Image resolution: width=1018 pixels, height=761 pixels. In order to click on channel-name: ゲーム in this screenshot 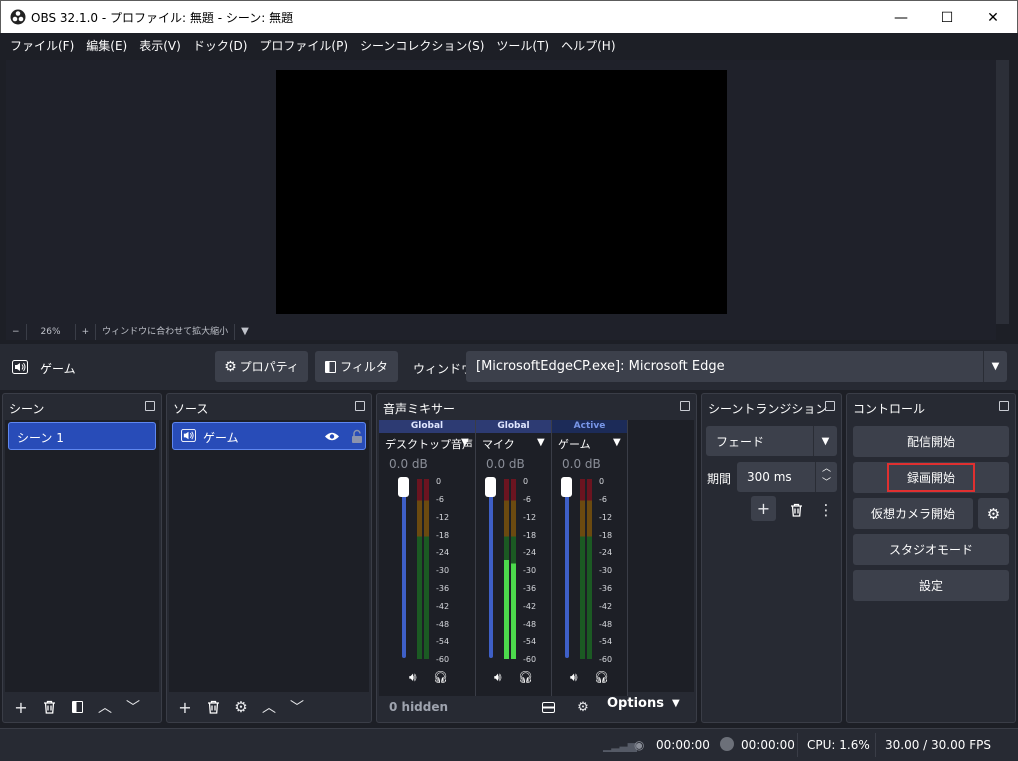, I will do `click(574, 444)`.